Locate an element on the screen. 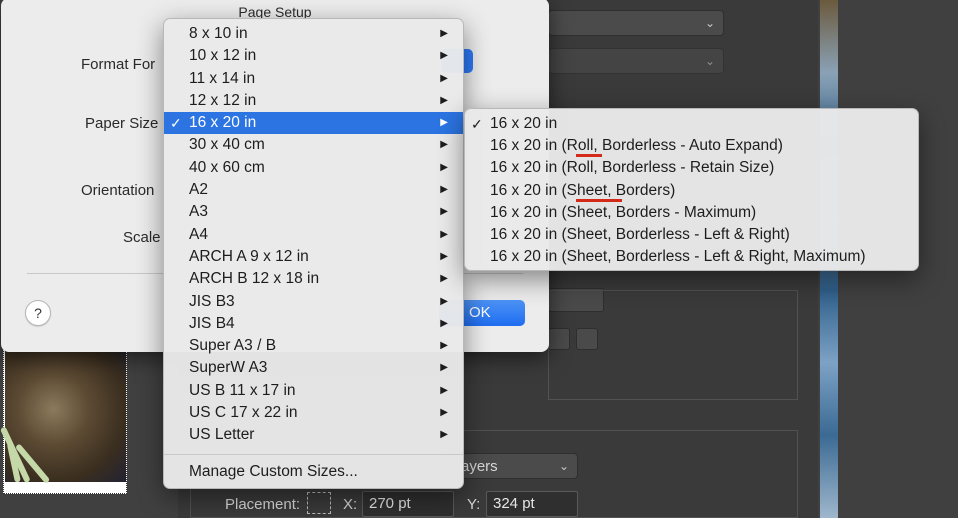 Image resolution: width=958 pixels, height=518 pixels. paper-size-item: ✓ 16 x 20 in ▶ is located at coordinates (313, 123).